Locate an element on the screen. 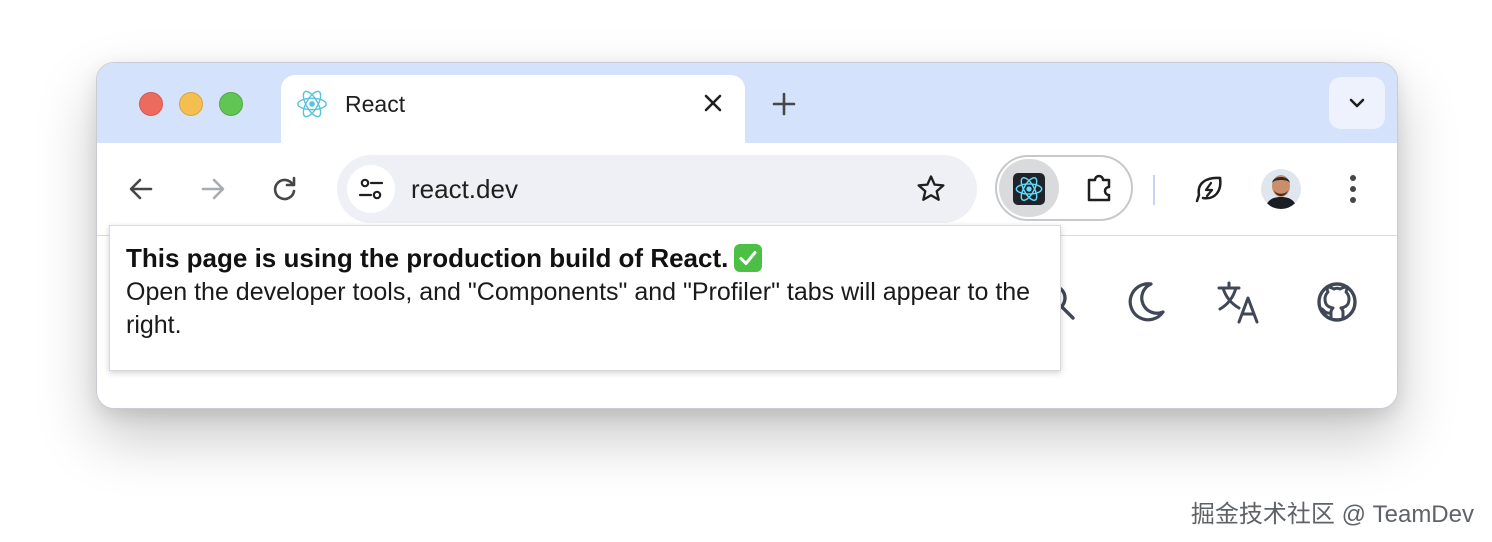 The image size is (1492, 542). tab-search-button is located at coordinates (1357, 103).